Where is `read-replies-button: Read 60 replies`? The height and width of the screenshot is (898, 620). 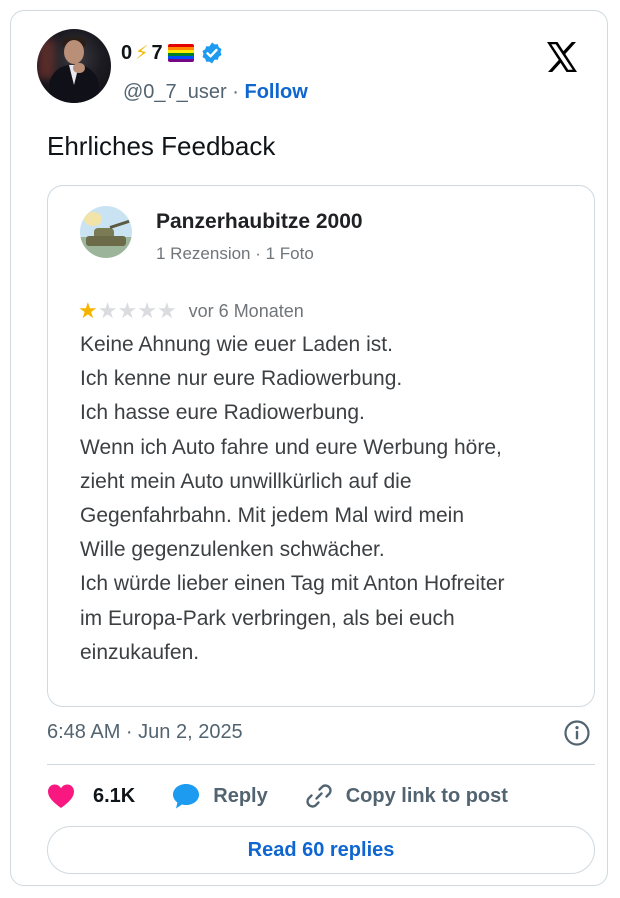
read-replies-button: Read 60 replies is located at coordinates (321, 850).